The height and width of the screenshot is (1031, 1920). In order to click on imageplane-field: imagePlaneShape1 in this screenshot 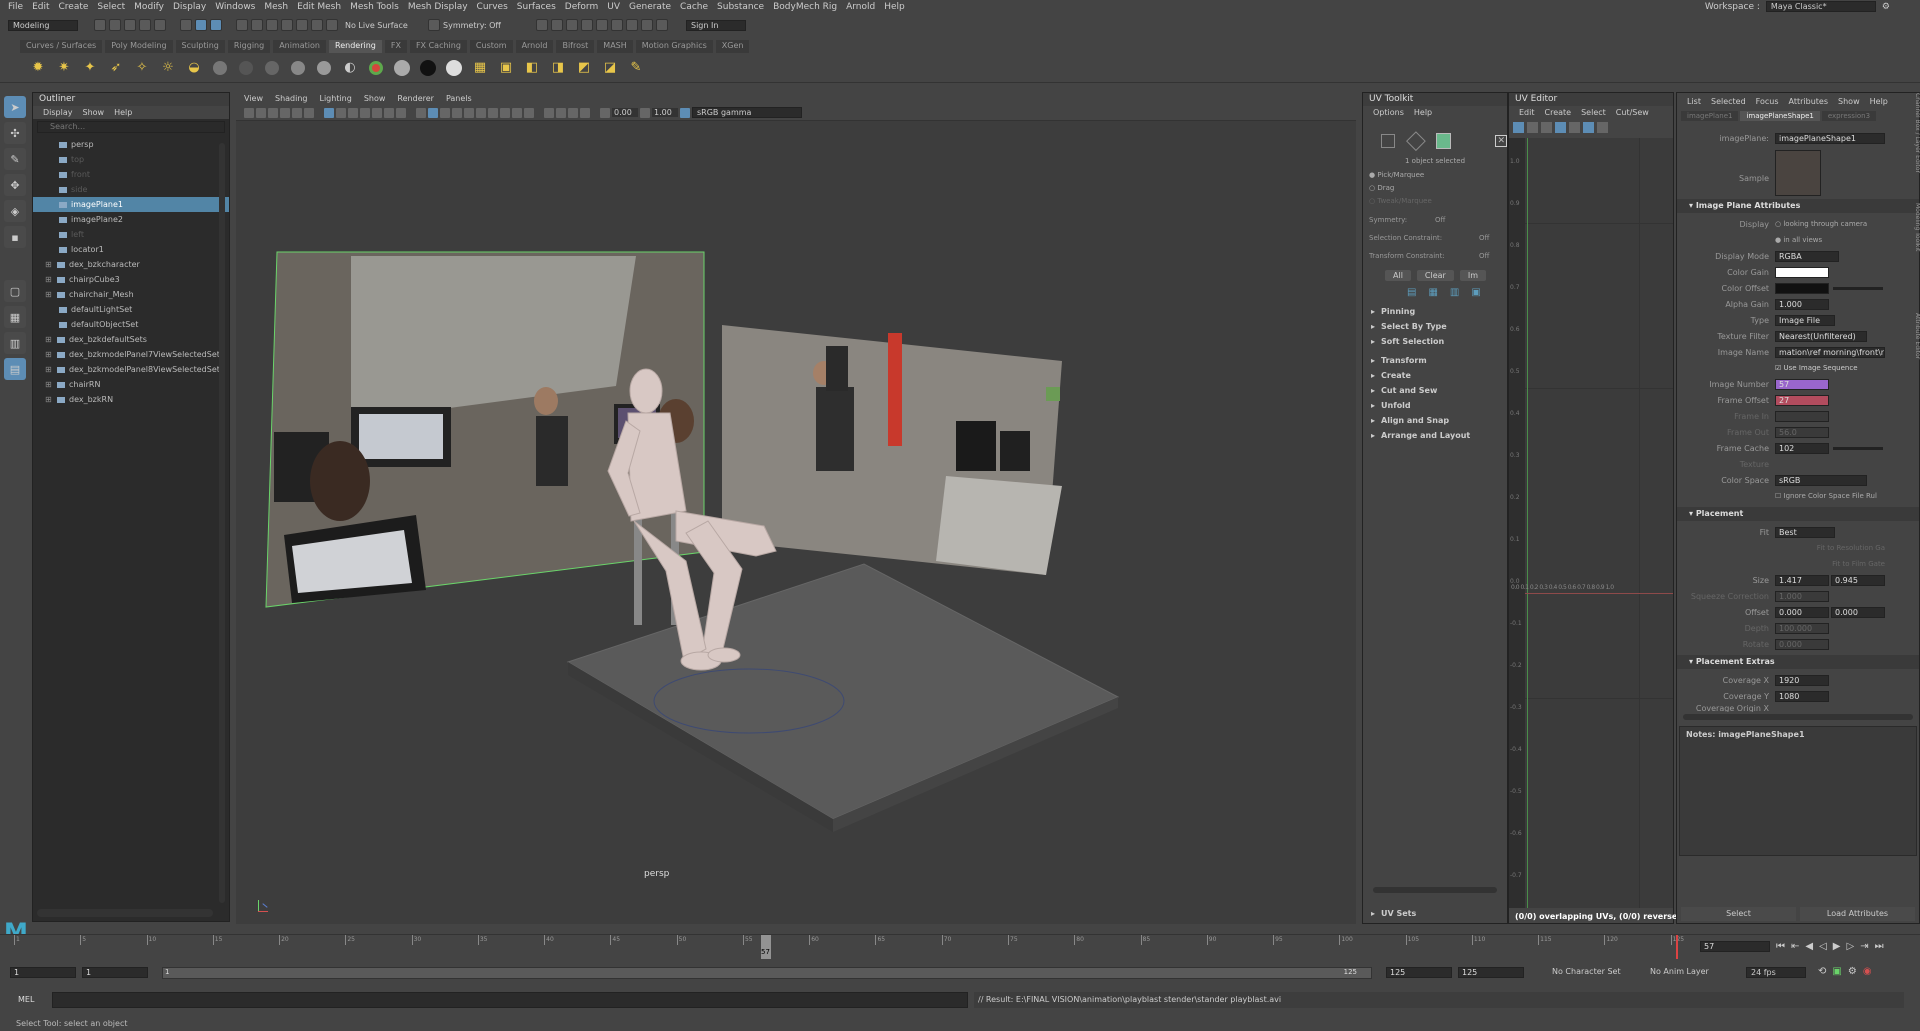, I will do `click(1830, 138)`.